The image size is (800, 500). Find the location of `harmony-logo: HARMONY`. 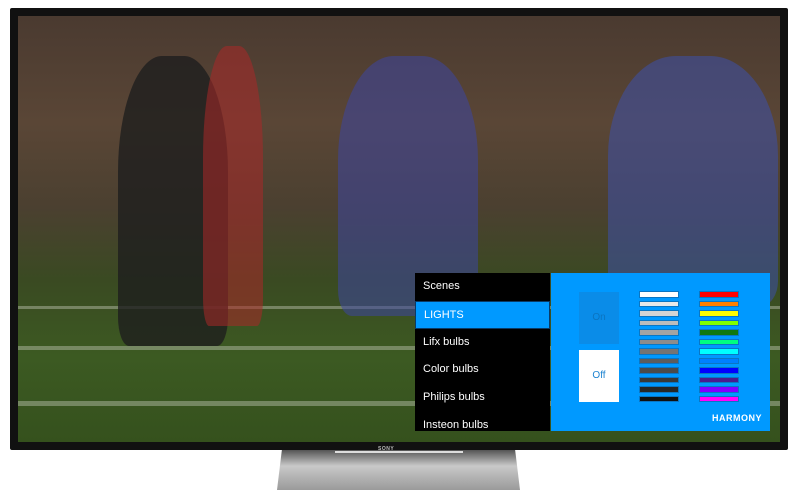

harmony-logo: HARMONY is located at coordinates (737, 418).